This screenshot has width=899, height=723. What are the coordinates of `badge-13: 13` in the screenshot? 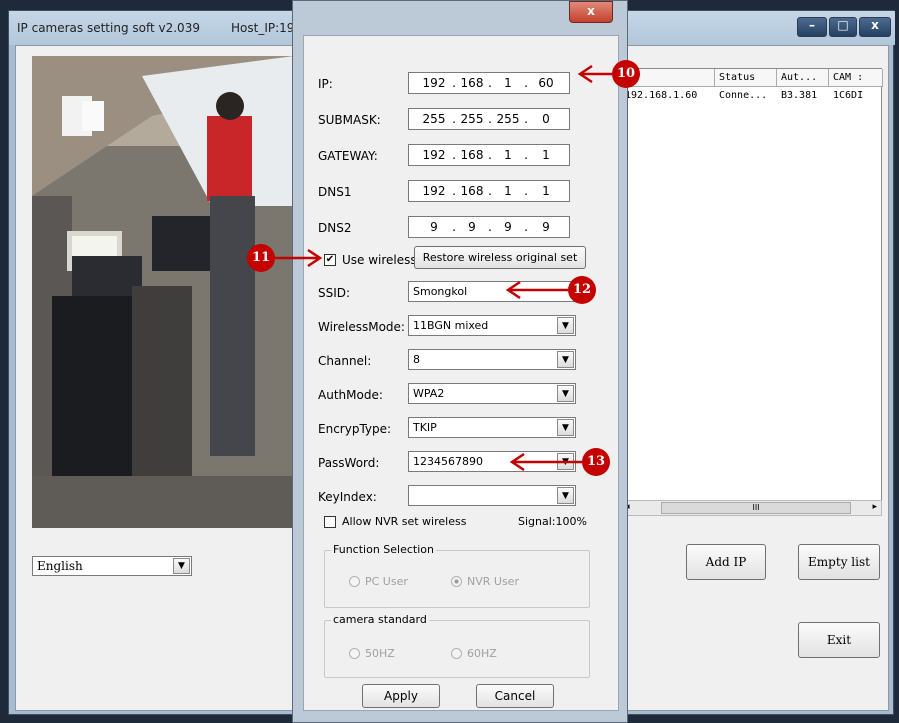 It's located at (596, 462).